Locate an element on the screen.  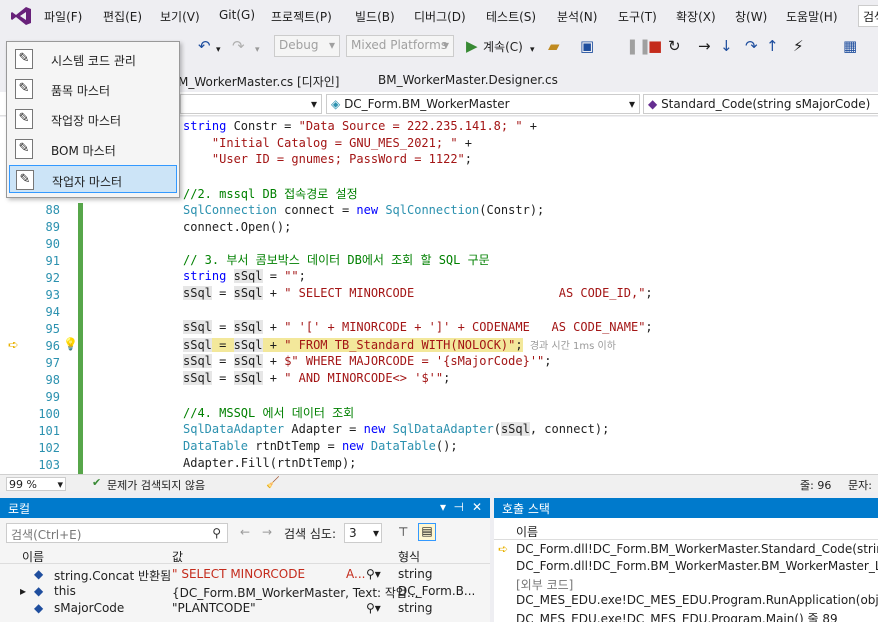
menu-project: 프로젝트(P) is located at coordinates (301, 16).